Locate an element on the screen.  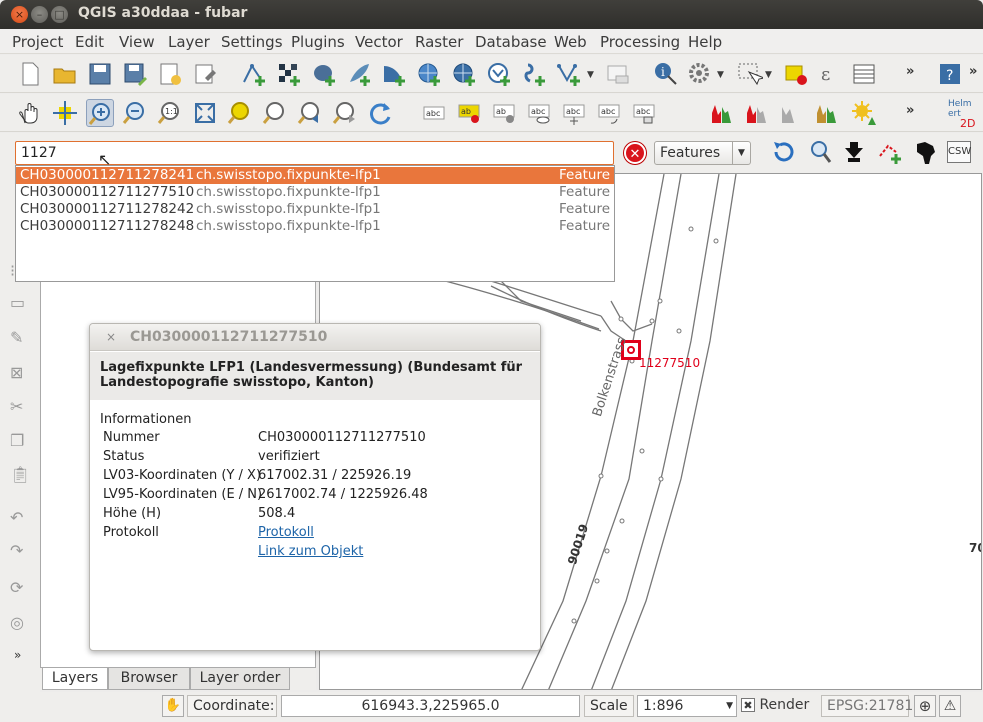
csw-button: CSW is located at coordinates (959, 152).